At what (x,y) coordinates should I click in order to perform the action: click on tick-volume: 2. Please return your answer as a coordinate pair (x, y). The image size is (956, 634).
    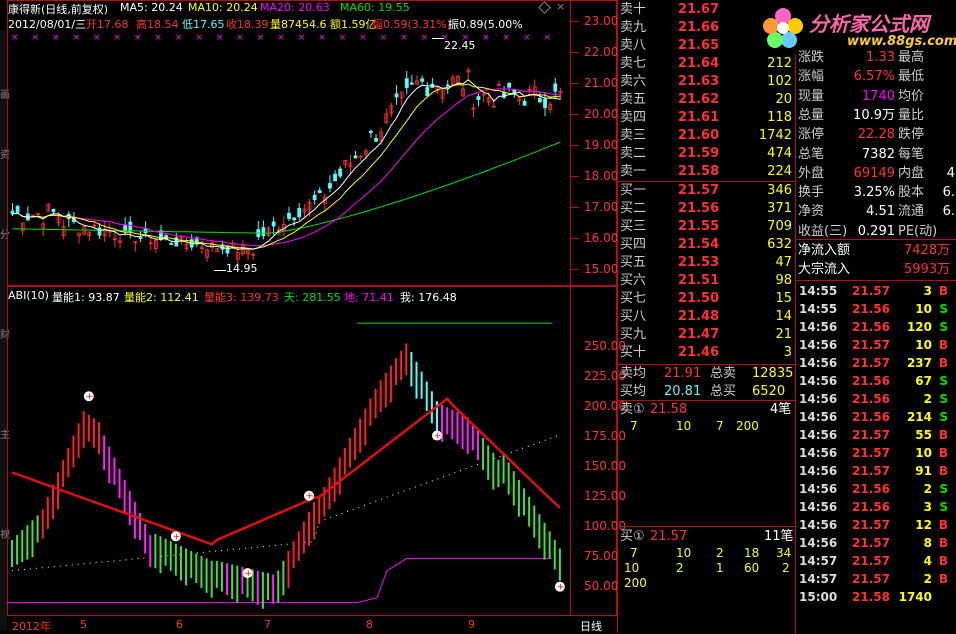
    Looking at the image, I should click on (927, 399).